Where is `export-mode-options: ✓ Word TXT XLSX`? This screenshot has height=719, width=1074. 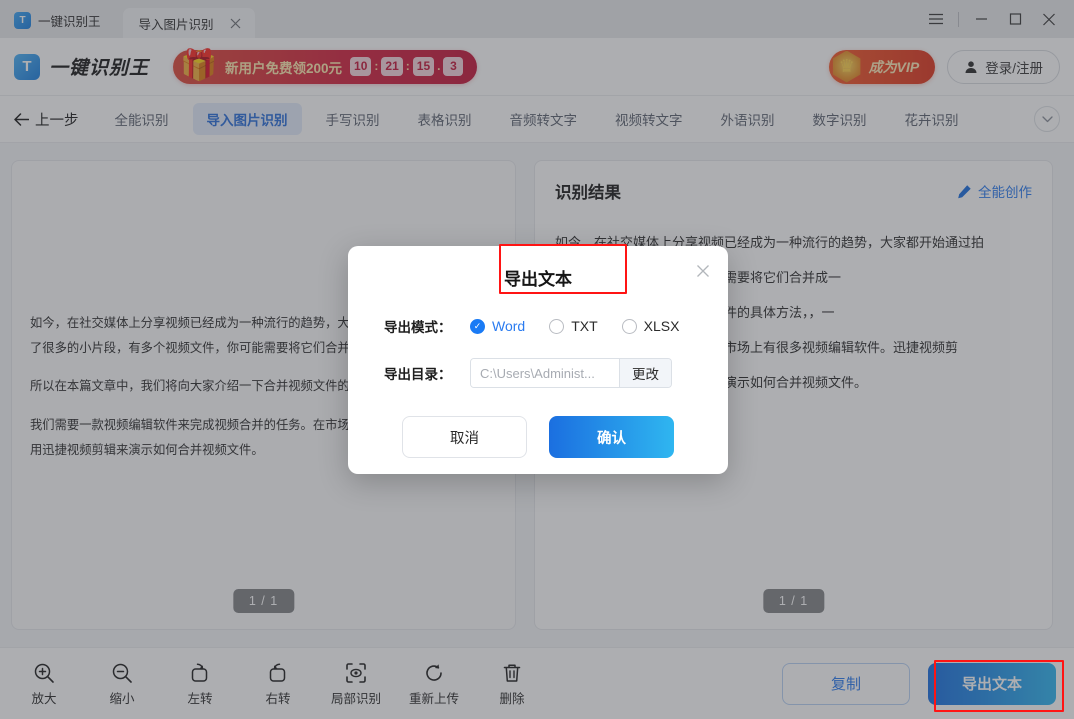
export-mode-options: ✓ Word TXT XLSX is located at coordinates (574, 326).